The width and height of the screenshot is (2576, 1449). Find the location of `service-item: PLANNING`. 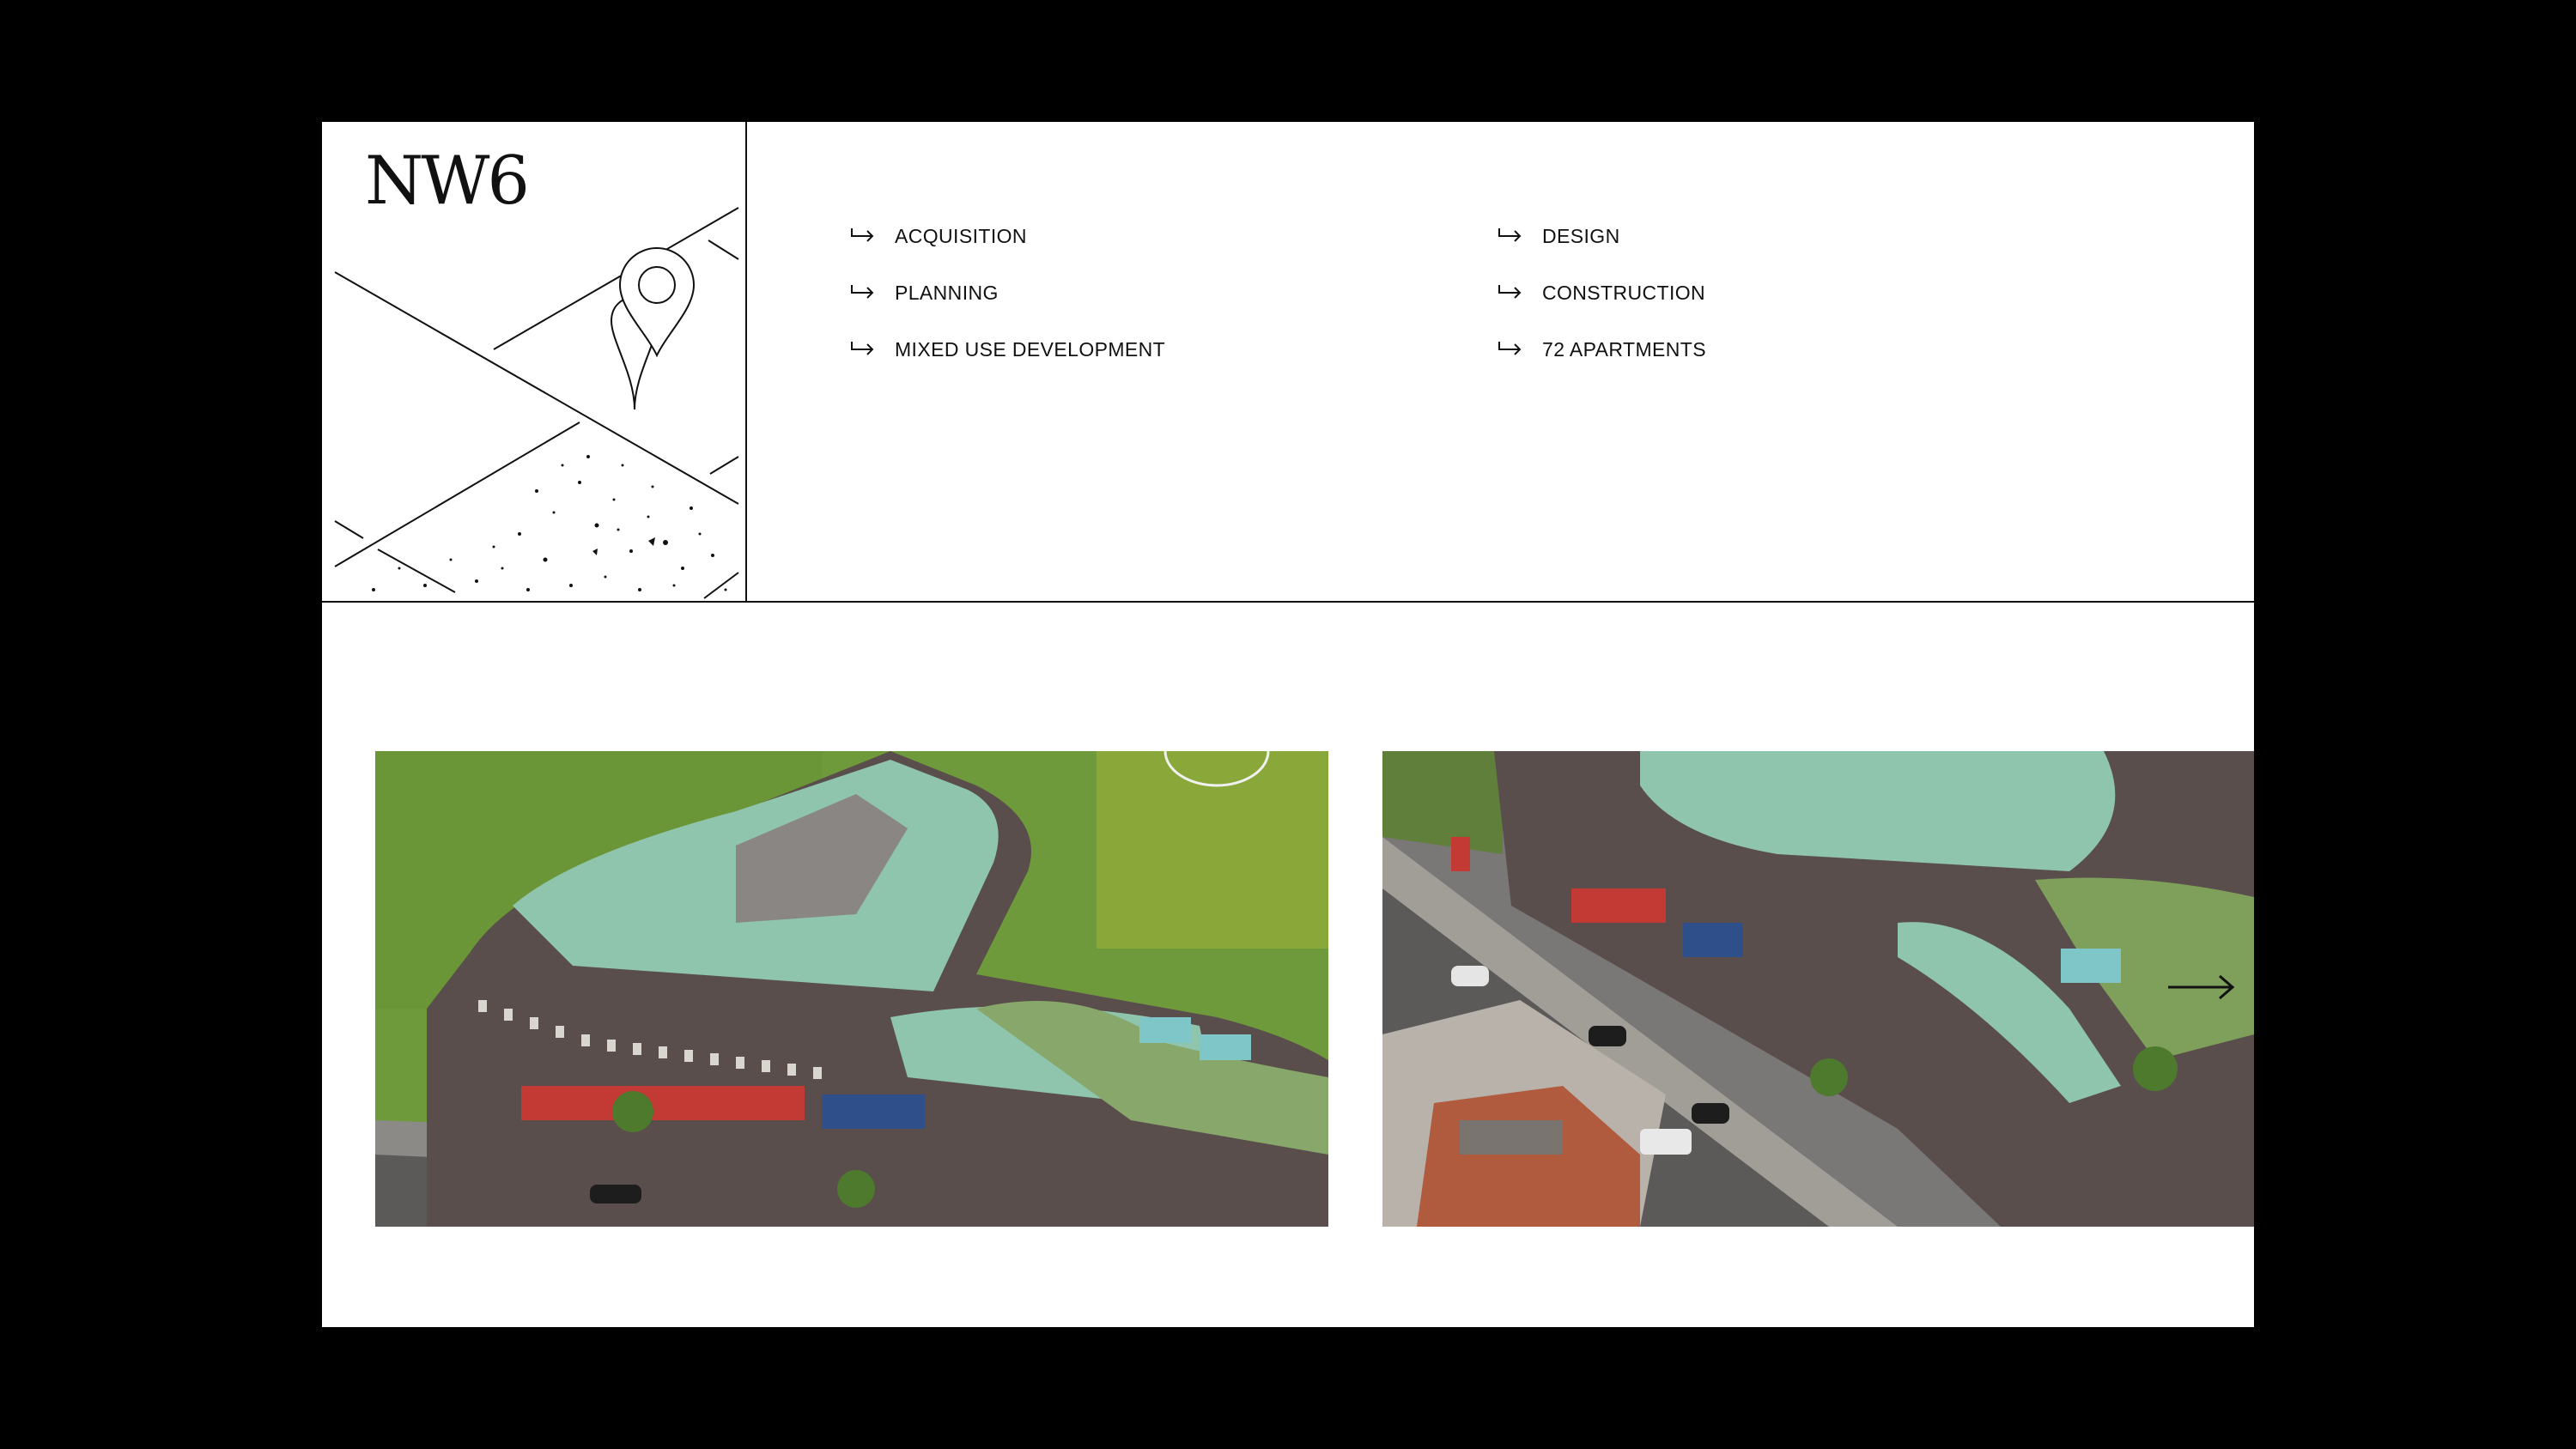

service-item: PLANNING is located at coordinates (1174, 292).